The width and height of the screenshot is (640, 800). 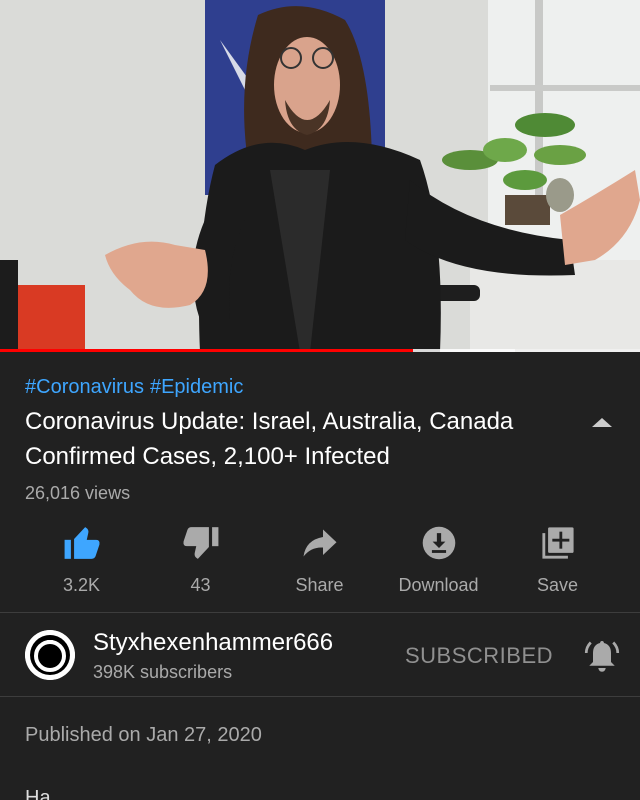 I want to click on like-button: 3.2K, so click(x=81, y=558).